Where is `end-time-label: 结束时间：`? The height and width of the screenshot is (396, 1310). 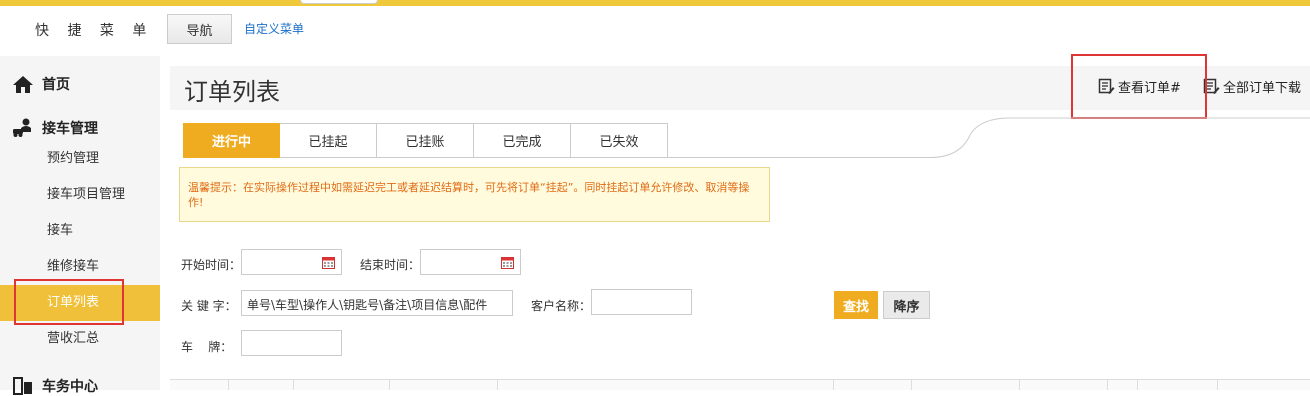
end-time-label: 结束时间： is located at coordinates (390, 265).